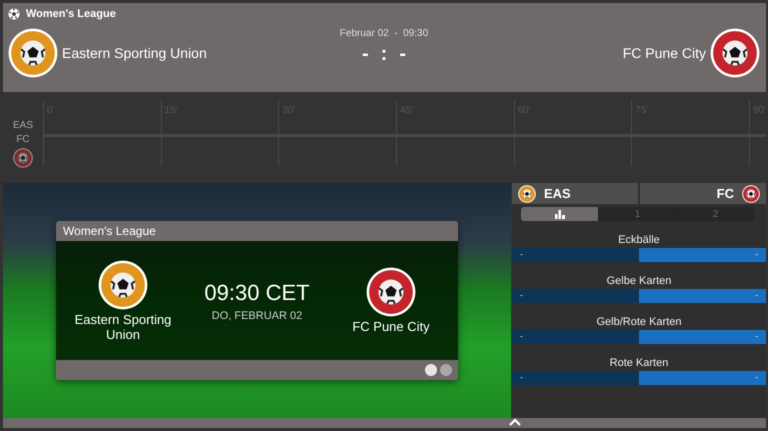 The height and width of the screenshot is (431, 768). I want to click on stat-label: Gelbe Karten, so click(639, 281).